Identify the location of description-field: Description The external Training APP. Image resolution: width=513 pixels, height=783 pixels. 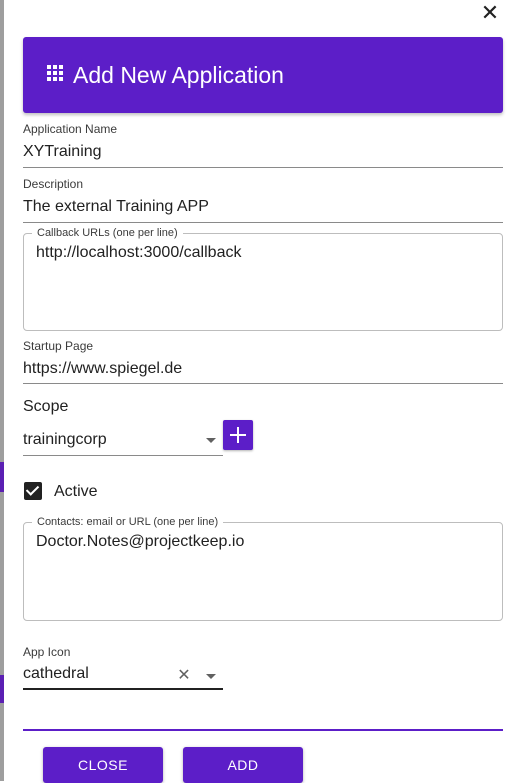
(263, 200).